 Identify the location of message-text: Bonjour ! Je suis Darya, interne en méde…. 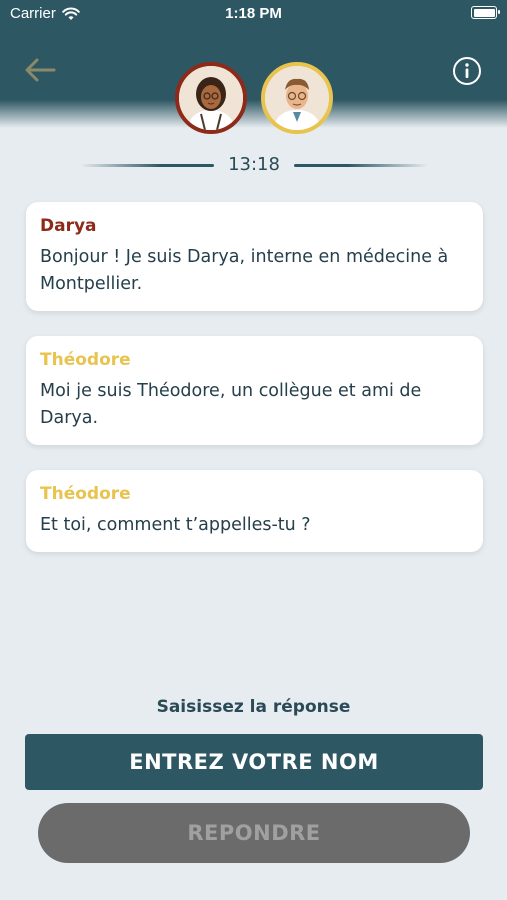
(244, 270).